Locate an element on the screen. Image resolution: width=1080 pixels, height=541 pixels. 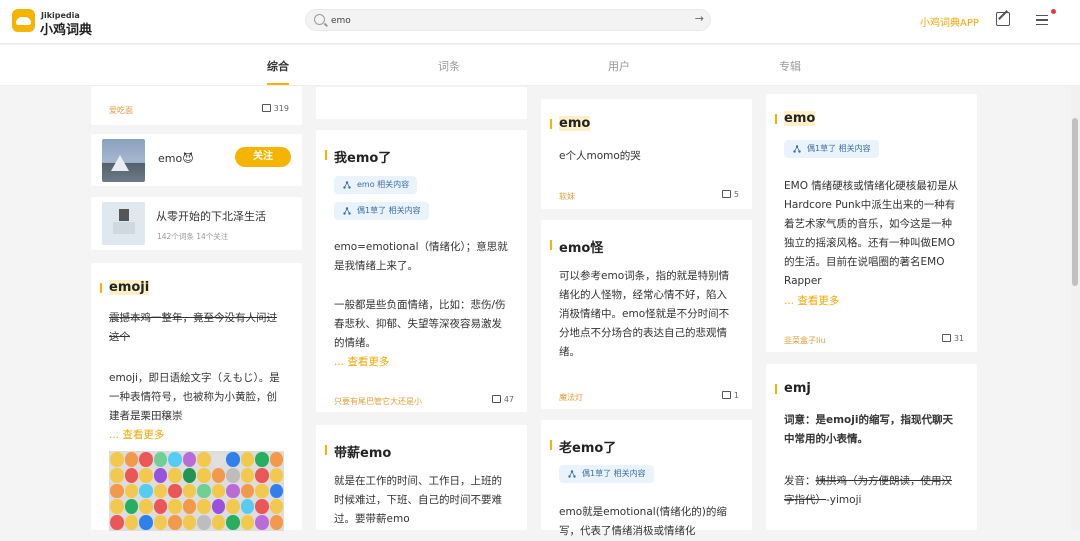
search-input is located at coordinates (506, 20).